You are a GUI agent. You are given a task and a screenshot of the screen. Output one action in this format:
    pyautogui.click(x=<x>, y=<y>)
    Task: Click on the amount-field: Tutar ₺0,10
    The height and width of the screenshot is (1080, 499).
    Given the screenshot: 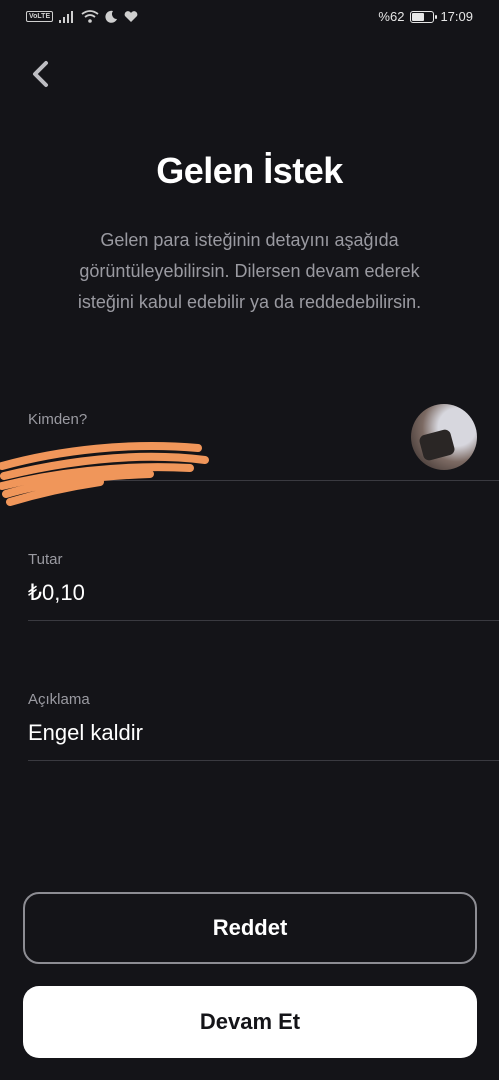 What is the action you would take?
    pyautogui.click(x=263, y=586)
    